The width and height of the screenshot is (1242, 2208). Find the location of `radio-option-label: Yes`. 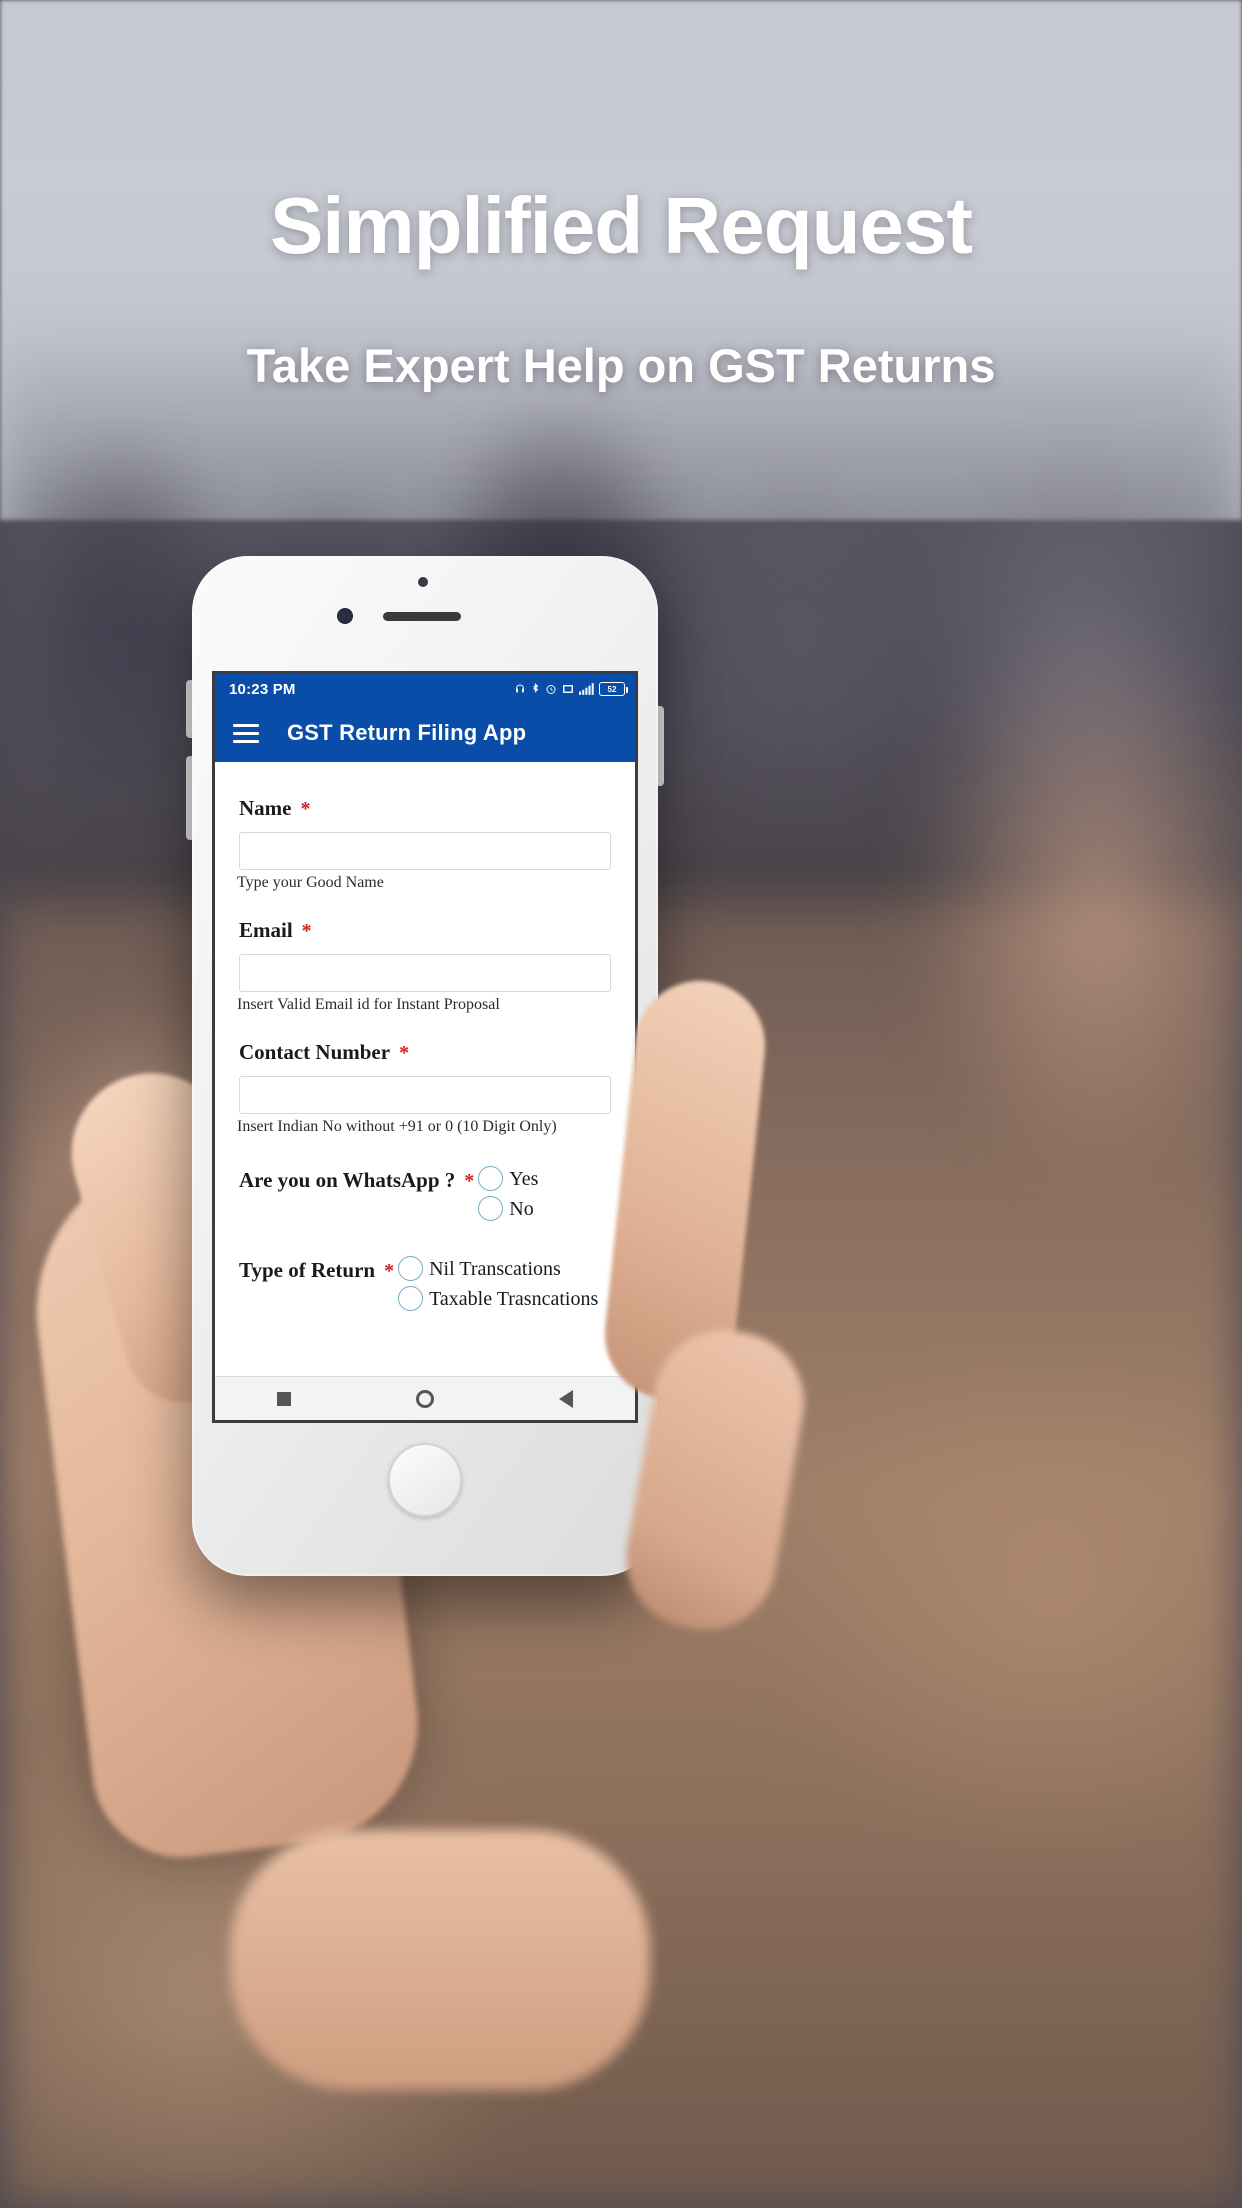

radio-option-label: Yes is located at coordinates (524, 1178).